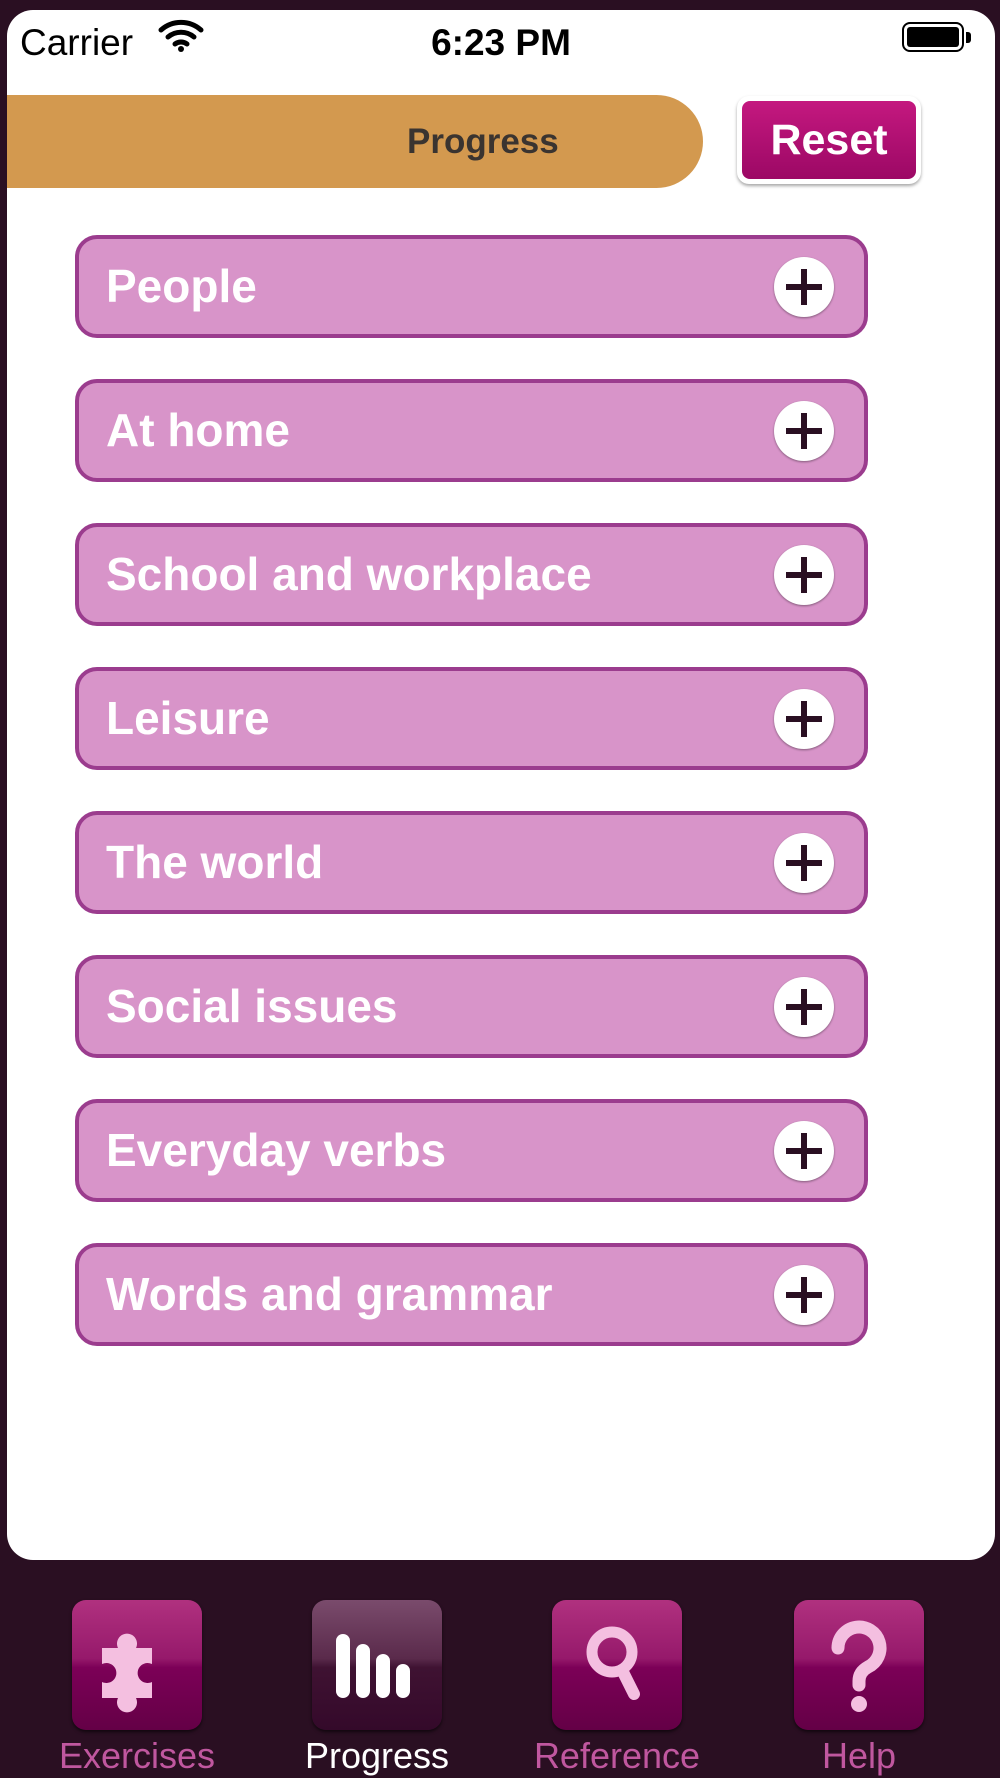  Describe the element at coordinates (377, 1755) in the screenshot. I see `tab-label: Progress` at that location.